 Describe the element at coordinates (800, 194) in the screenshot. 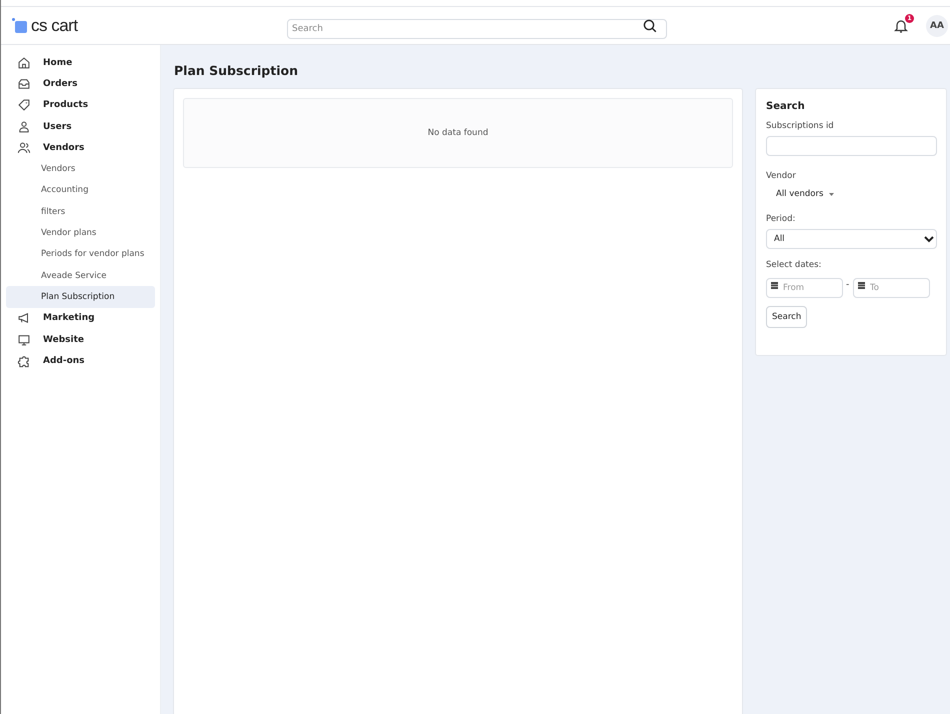

I see `vendor-dropdown: All vendors` at that location.